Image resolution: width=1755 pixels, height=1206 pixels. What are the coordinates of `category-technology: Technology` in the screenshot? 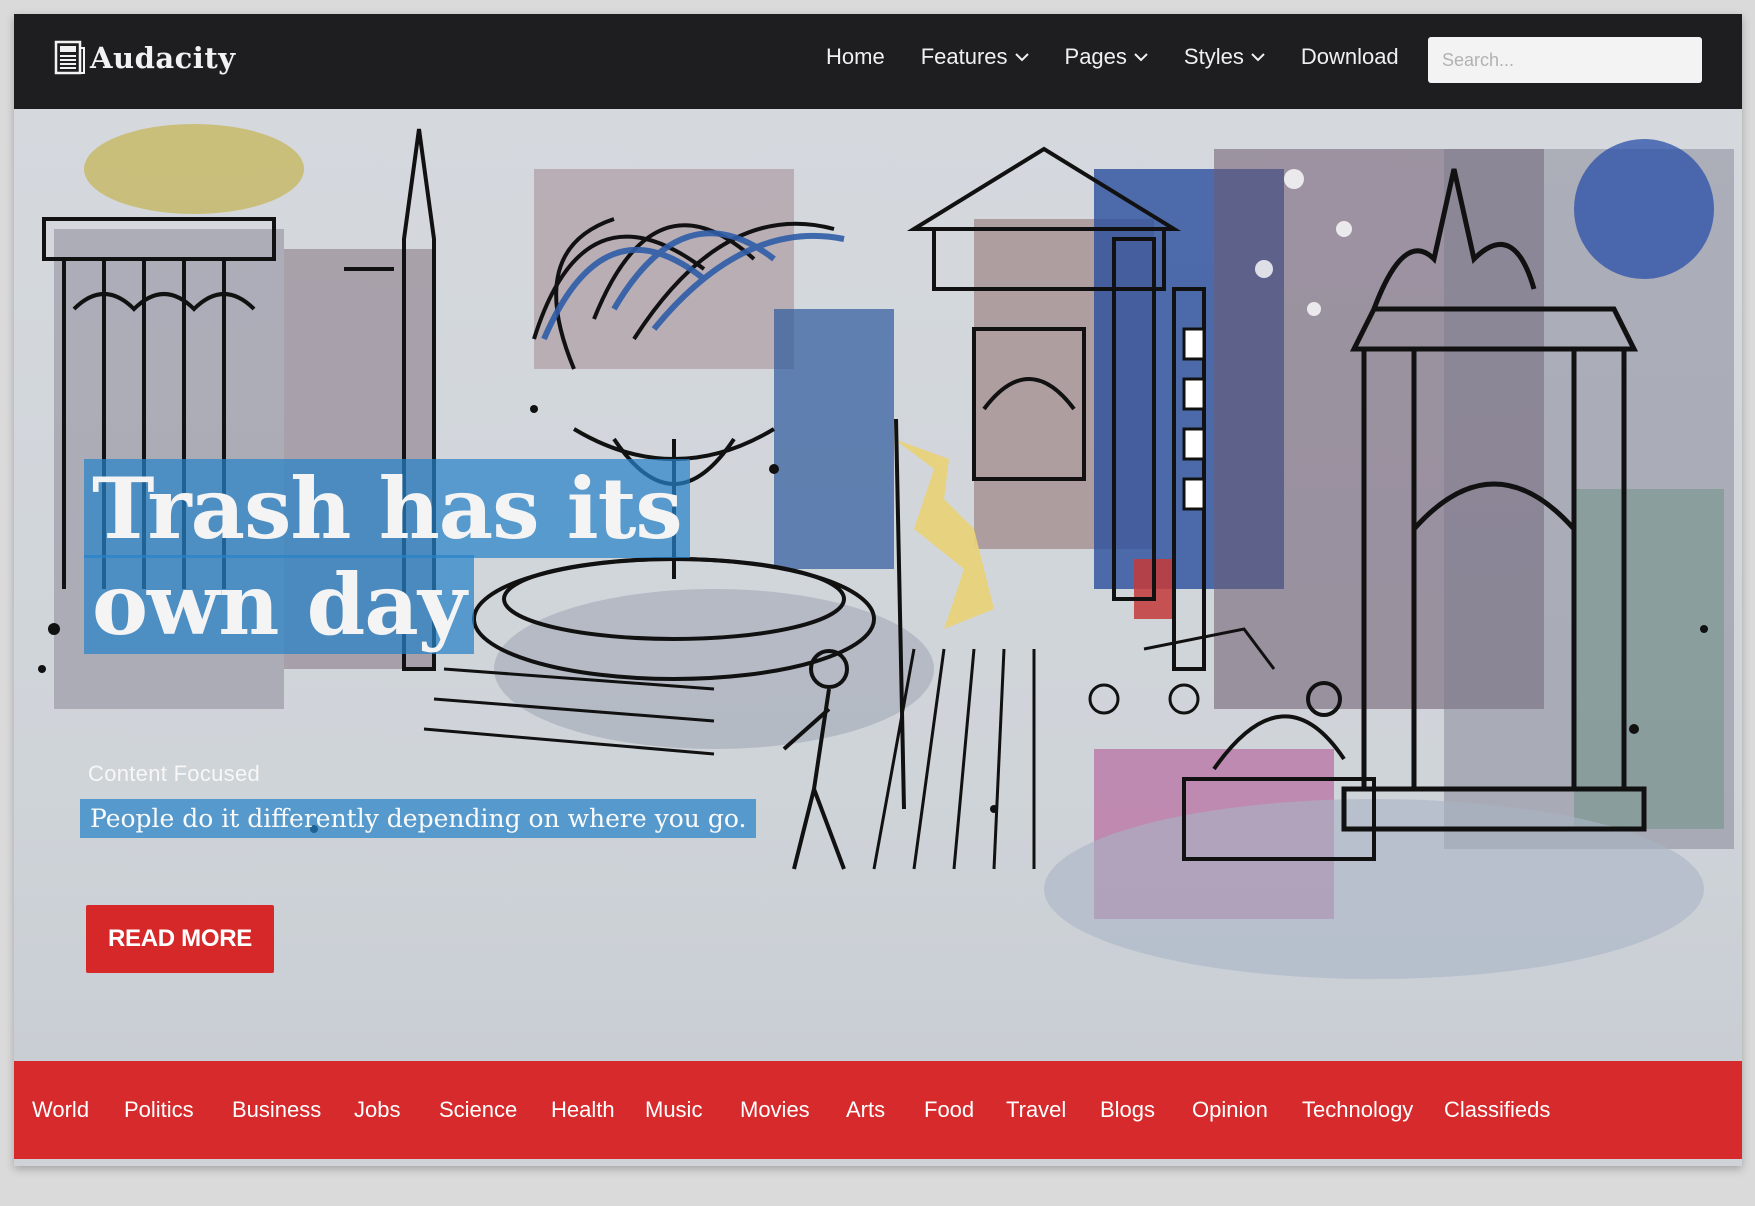 It's located at (1357, 1110).